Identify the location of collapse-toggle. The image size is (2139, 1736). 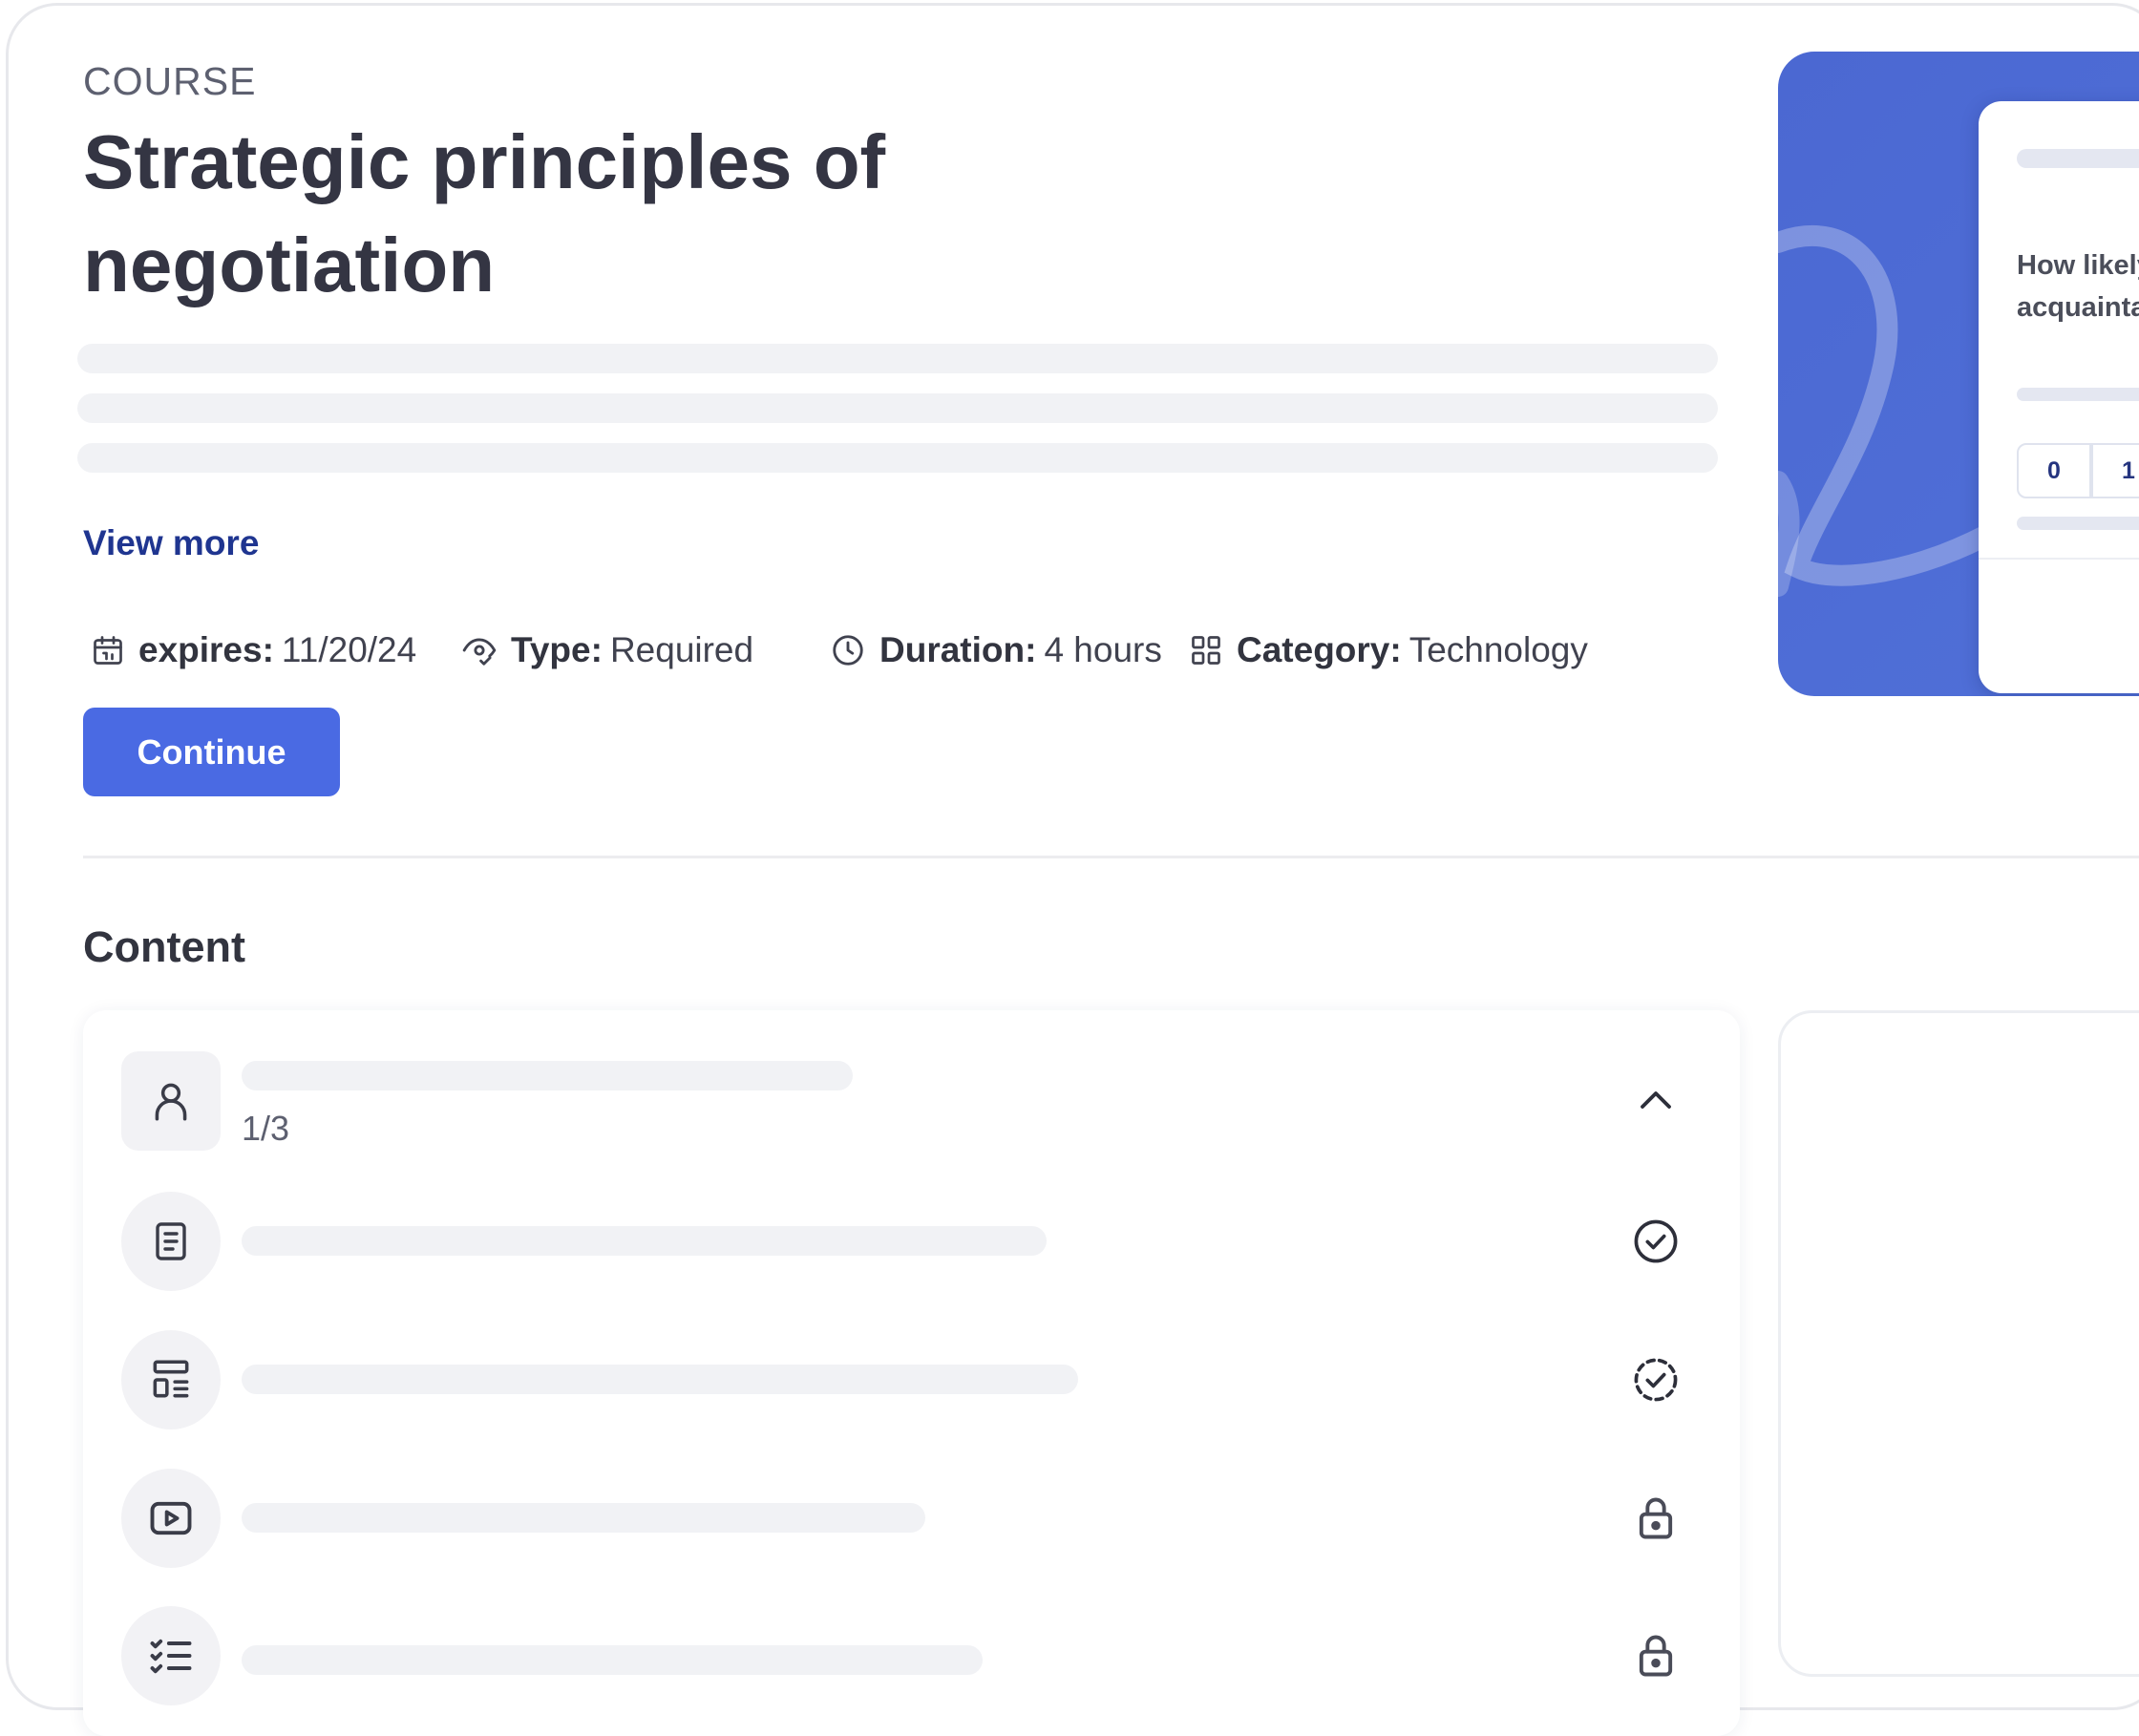
(1656, 1101).